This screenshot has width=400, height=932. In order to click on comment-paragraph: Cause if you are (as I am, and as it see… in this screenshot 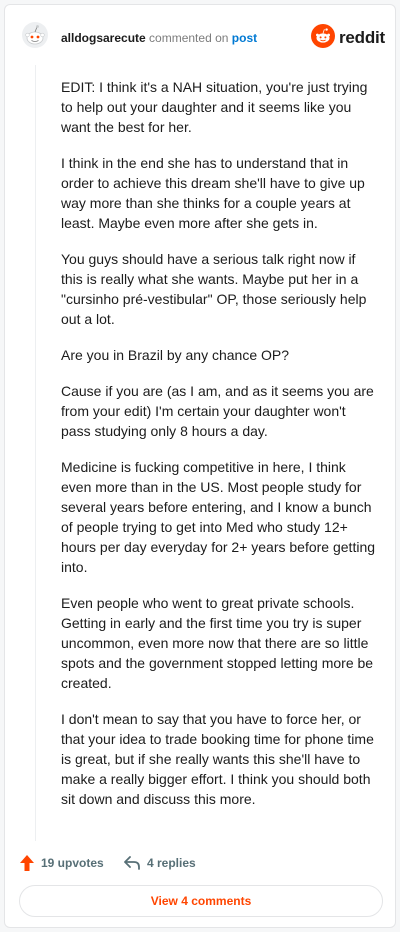, I will do `click(217, 411)`.